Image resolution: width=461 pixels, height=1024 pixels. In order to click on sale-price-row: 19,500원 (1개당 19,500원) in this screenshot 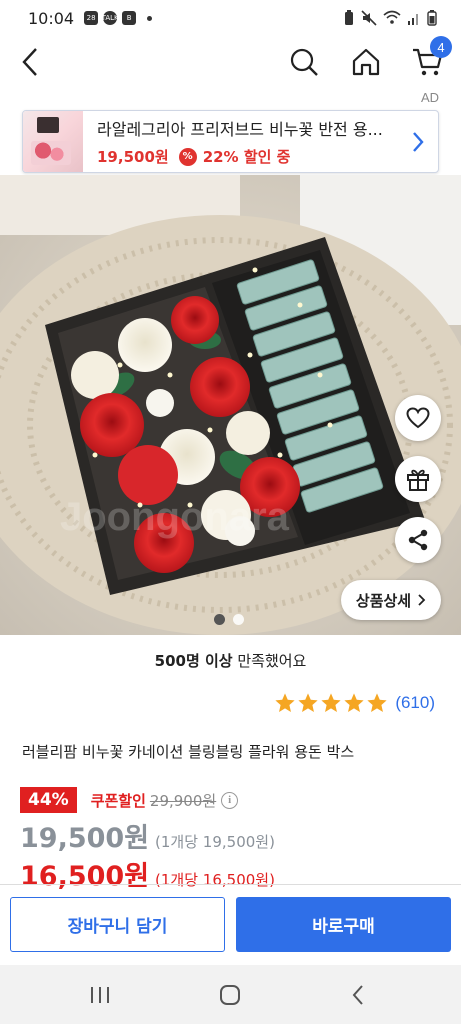, I will do `click(147, 835)`.